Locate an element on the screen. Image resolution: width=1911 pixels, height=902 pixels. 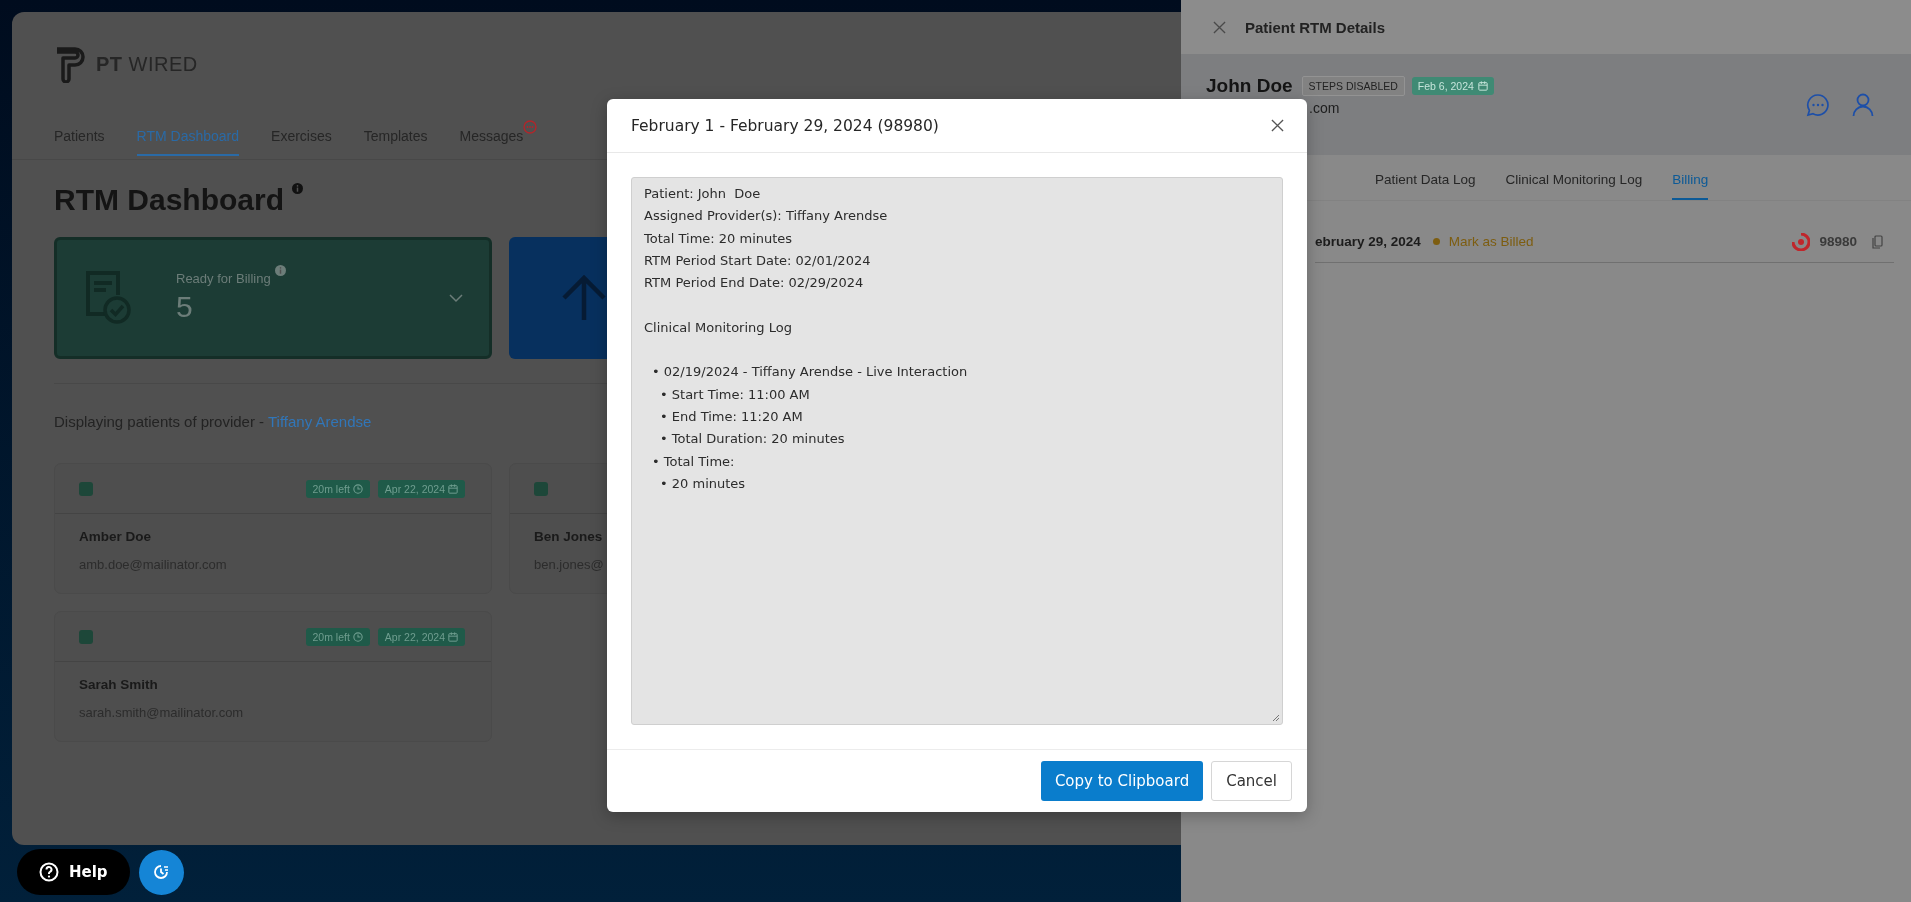
date-badge: Feb 6, 2024 is located at coordinates (1452, 86).